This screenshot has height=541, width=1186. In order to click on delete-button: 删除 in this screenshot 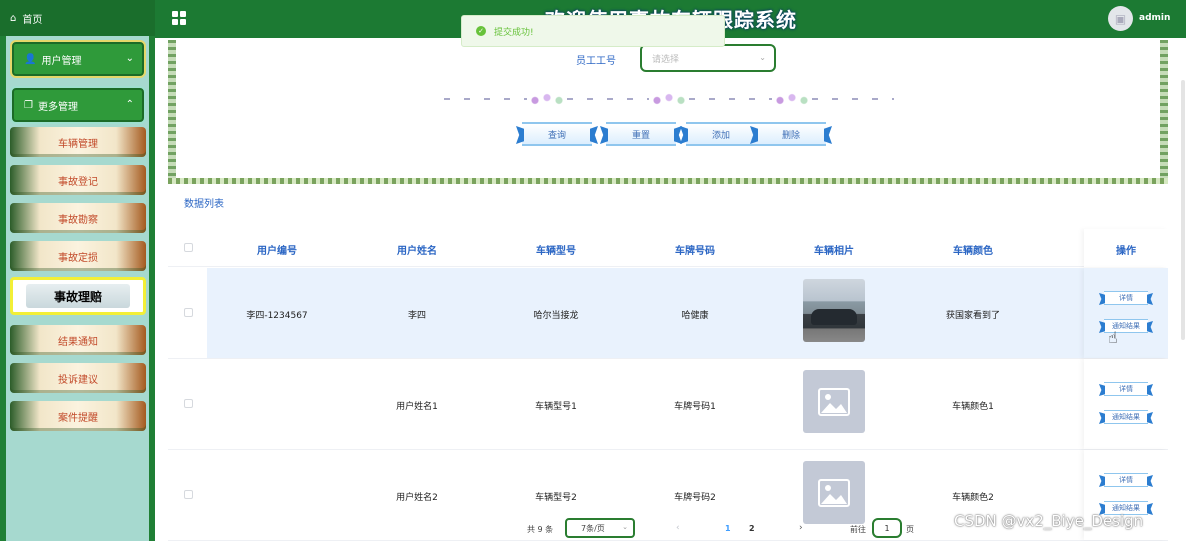, I will do `click(791, 134)`.